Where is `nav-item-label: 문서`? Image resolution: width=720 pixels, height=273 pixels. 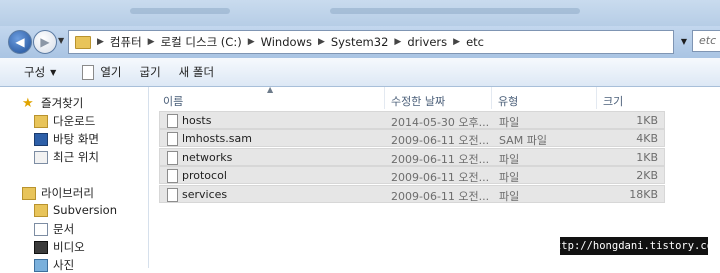 nav-item-label: 문서 is located at coordinates (64, 229).